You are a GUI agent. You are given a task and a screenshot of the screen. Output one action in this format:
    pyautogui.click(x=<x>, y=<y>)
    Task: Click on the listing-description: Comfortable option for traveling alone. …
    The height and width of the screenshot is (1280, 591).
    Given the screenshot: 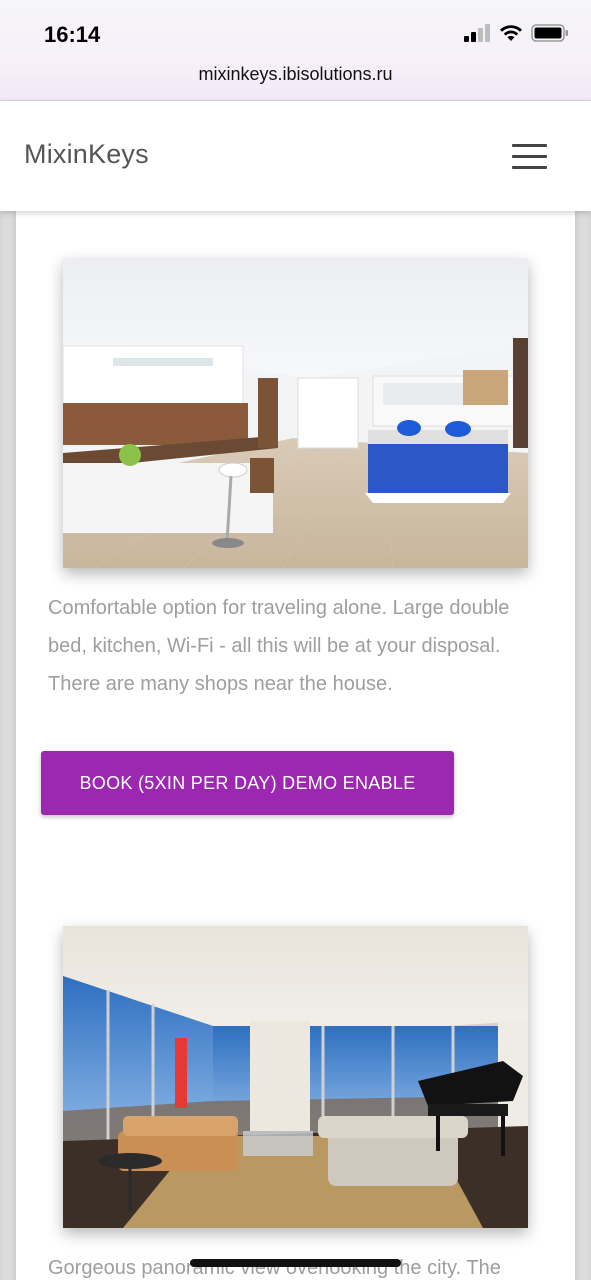 What is the action you would take?
    pyautogui.click(x=279, y=646)
    